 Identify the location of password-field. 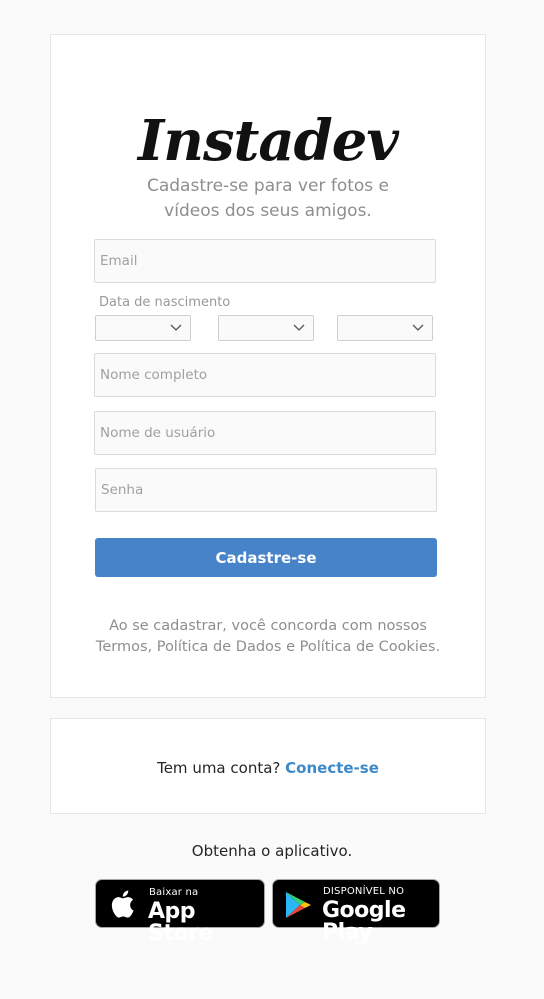
(266, 490).